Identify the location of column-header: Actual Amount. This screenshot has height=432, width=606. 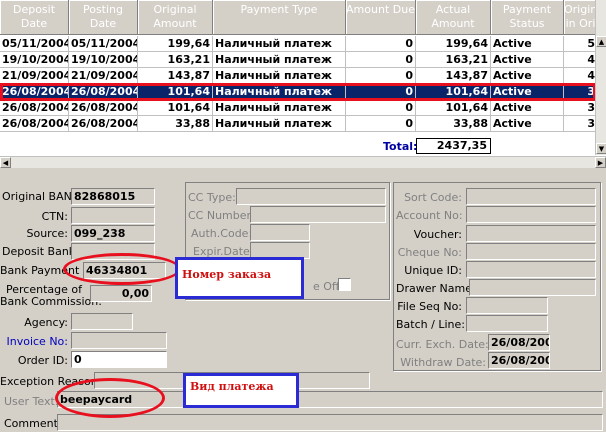
(453, 17).